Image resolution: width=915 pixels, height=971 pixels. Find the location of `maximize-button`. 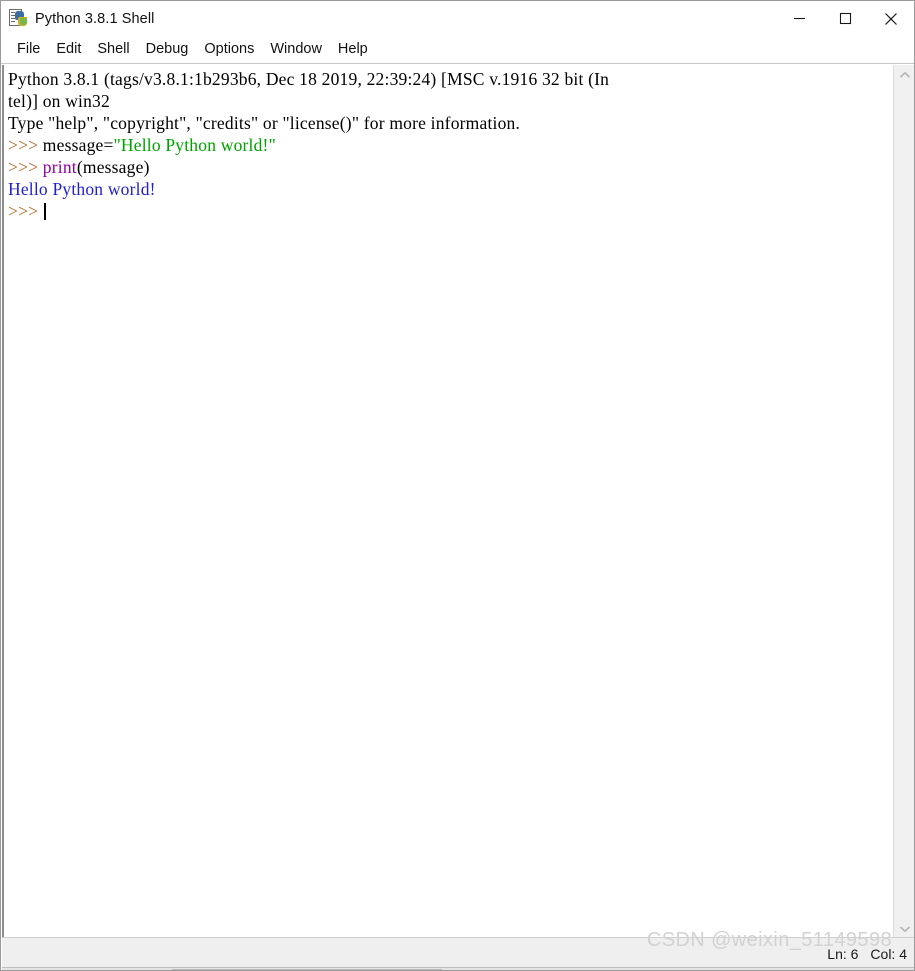

maximize-button is located at coordinates (845, 18).